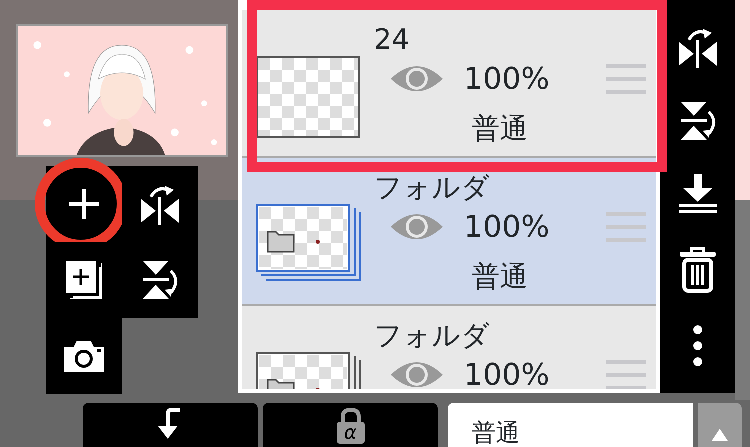  What do you see at coordinates (720, 435) in the screenshot?
I see `caret-up-icon` at bounding box center [720, 435].